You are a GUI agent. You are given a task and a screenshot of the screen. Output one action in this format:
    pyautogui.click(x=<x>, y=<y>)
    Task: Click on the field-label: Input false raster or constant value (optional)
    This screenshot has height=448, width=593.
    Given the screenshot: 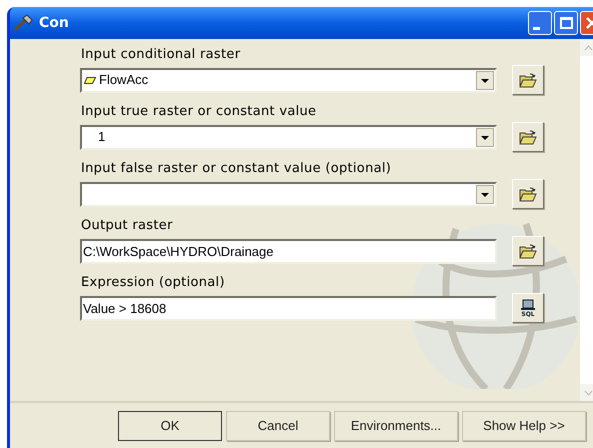 What is the action you would take?
    pyautogui.click(x=236, y=169)
    